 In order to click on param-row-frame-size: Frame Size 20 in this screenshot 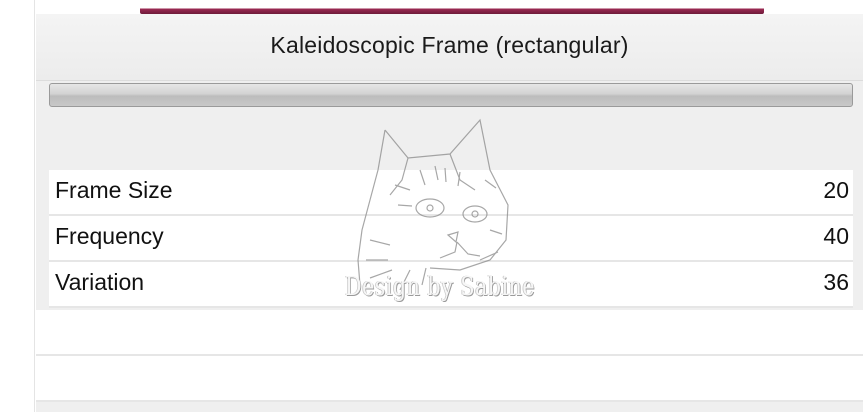, I will do `click(451, 193)`.